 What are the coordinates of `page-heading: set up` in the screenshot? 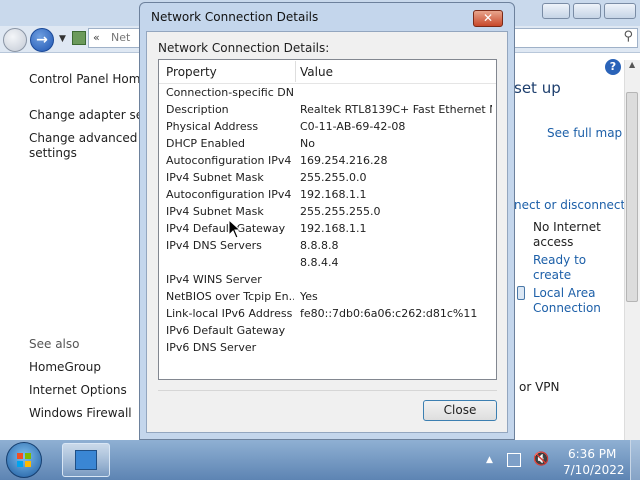 It's located at (537, 88).